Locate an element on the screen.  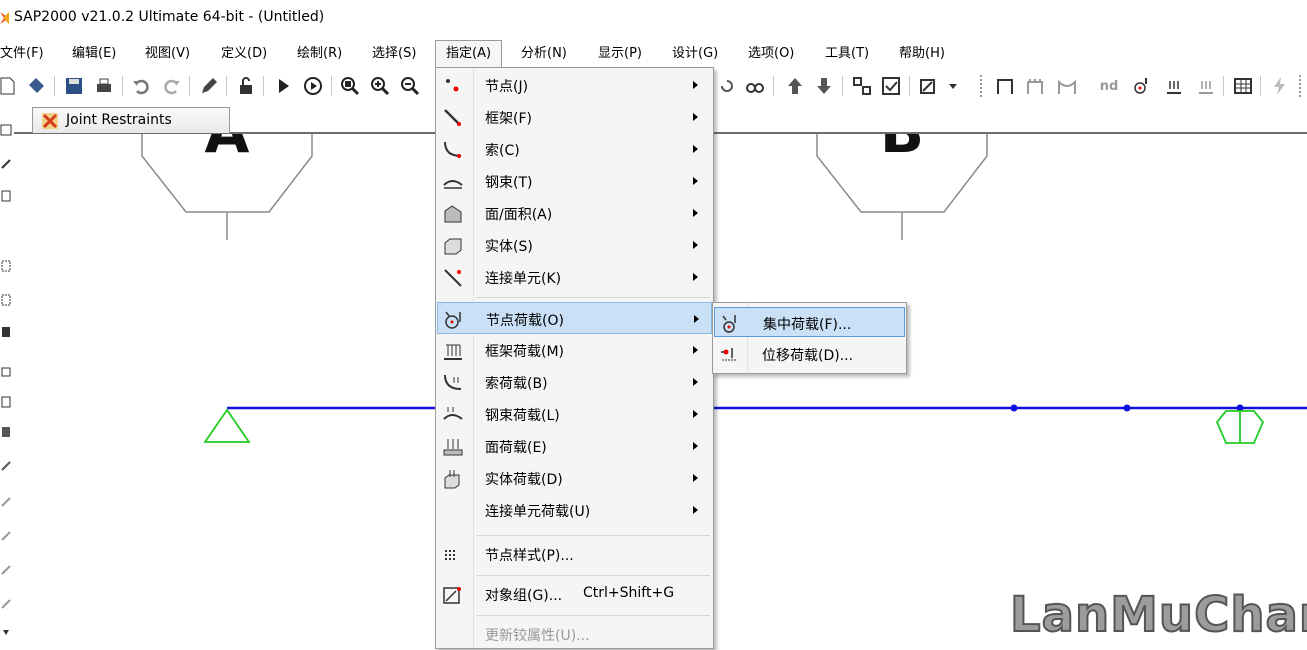
zoom-in-icon is located at coordinates (380, 86).